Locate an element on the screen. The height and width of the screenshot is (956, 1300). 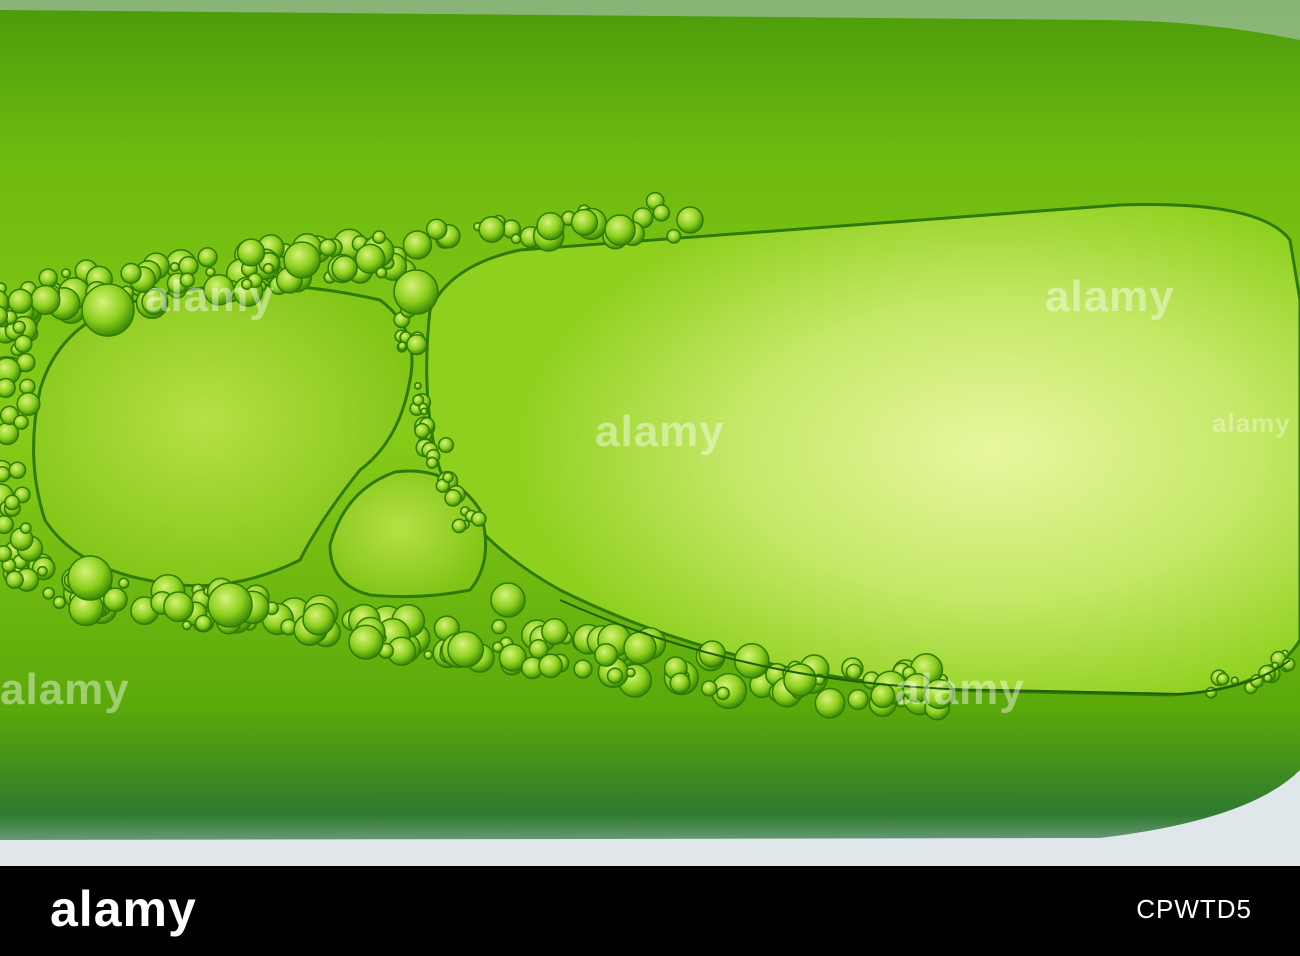
footer-bar: alamy CPWTD5 is located at coordinates (650, 911).